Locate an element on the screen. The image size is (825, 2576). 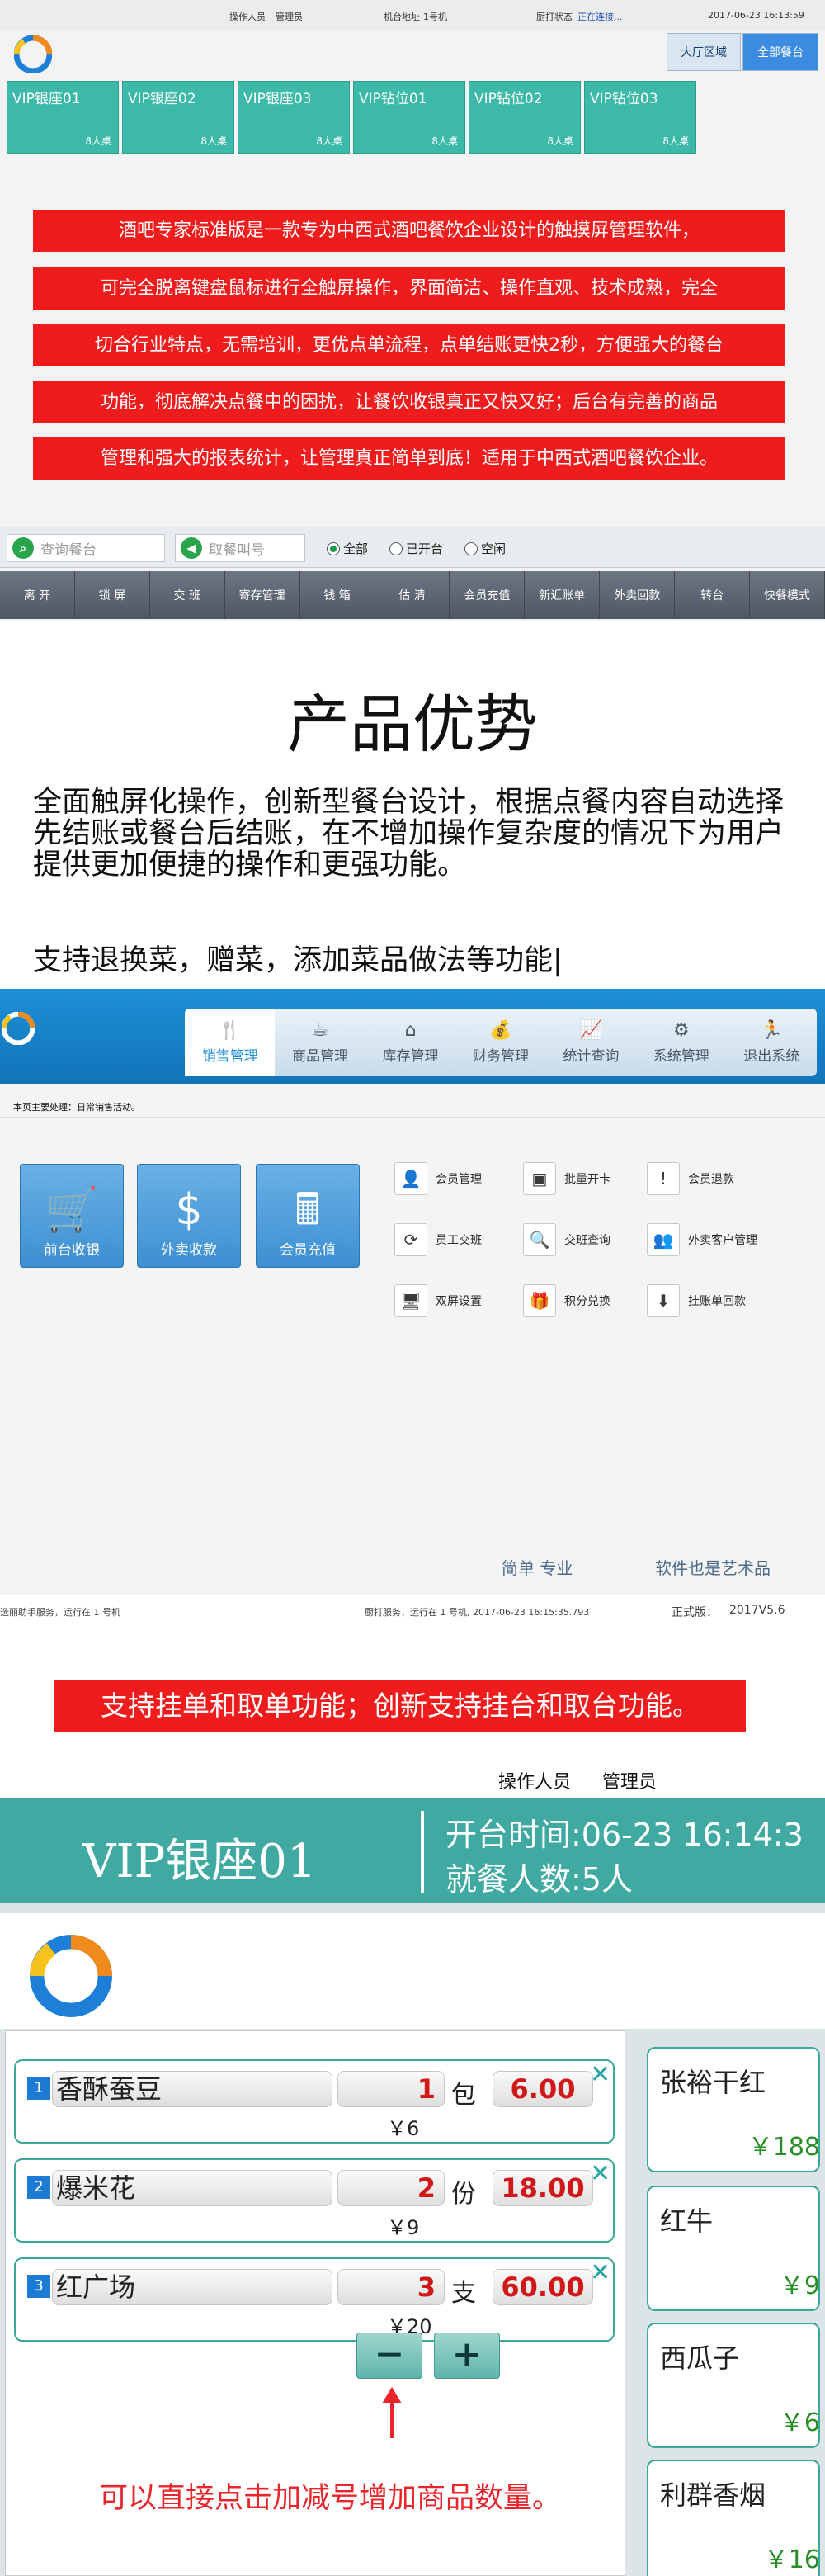
item-label: 积分兑换 is located at coordinates (587, 1301).